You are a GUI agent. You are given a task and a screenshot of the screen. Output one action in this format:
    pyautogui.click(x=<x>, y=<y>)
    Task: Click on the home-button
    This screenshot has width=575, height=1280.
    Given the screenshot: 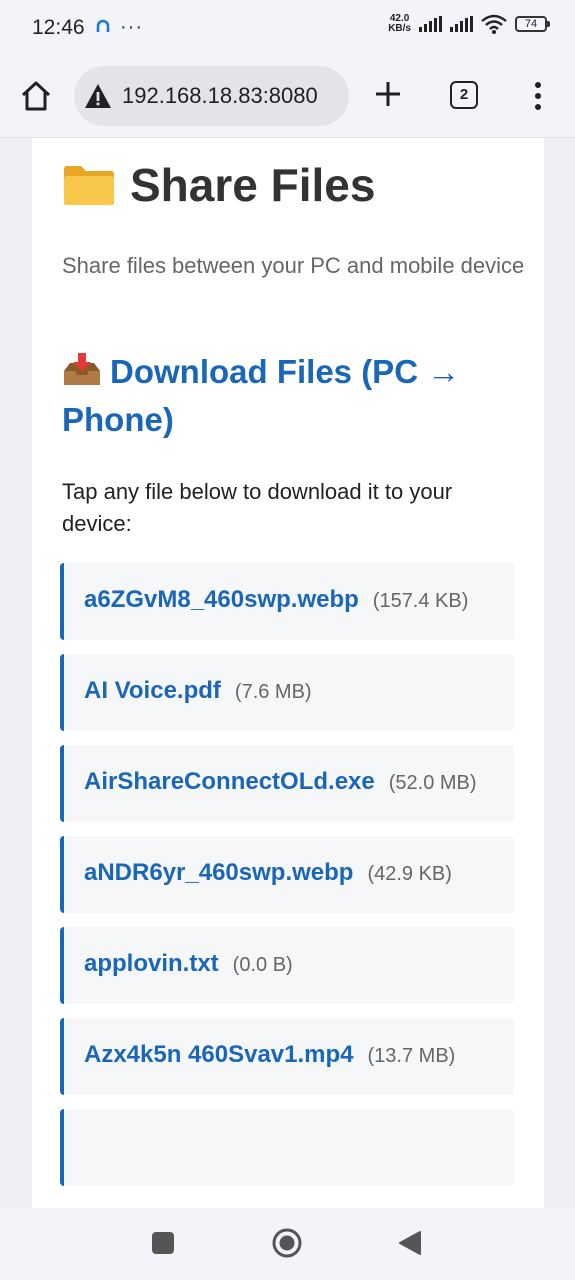 What is the action you would take?
    pyautogui.click(x=36, y=96)
    